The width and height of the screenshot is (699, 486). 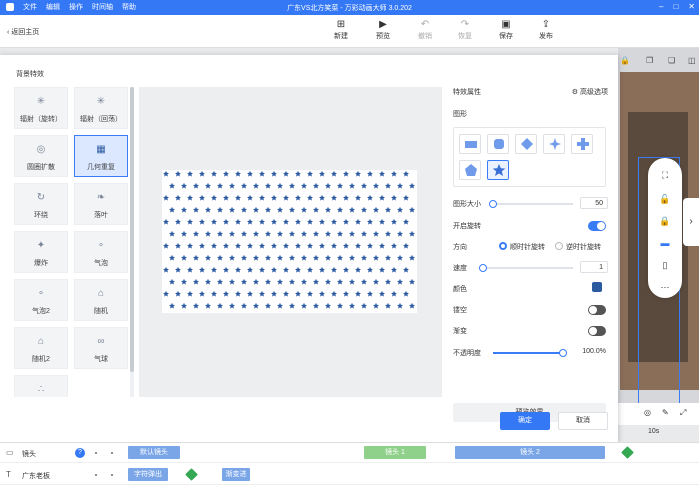 I want to click on effect-label: 辐射（旋转）, so click(x=41, y=119).